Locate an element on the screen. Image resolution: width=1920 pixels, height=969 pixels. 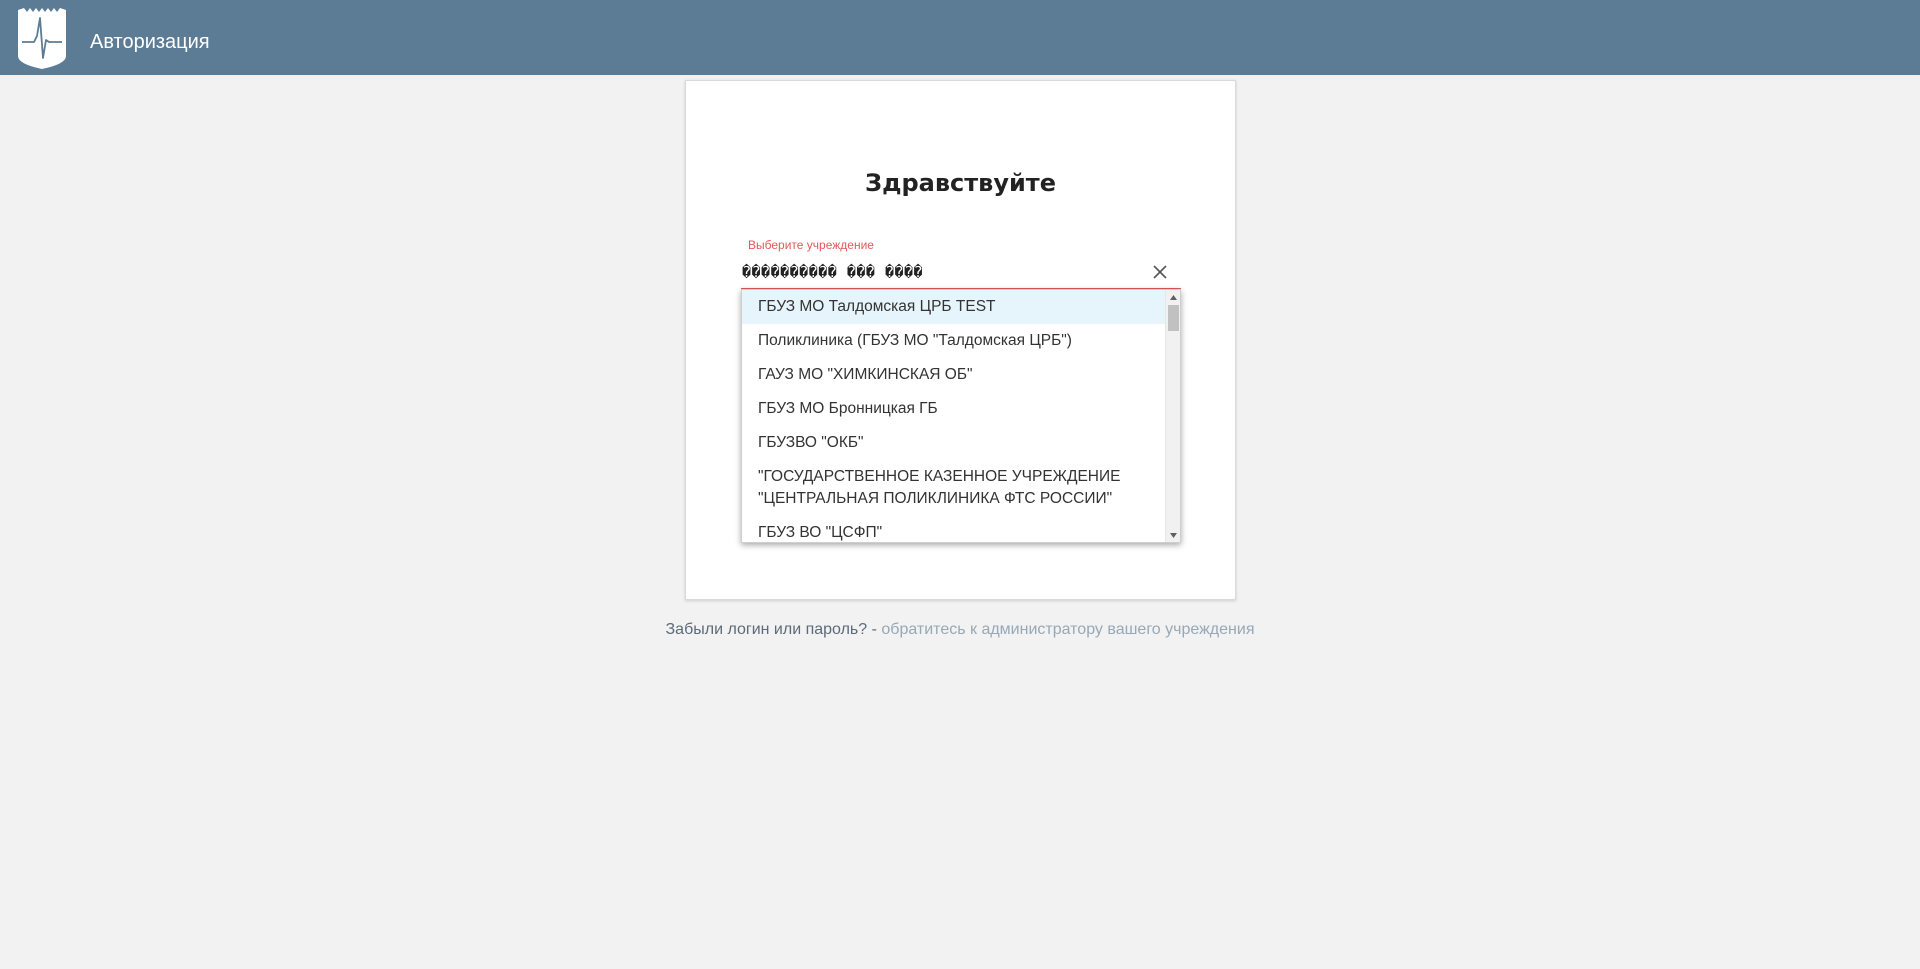
forgot-password-question: Забыли логин или пароль? - is located at coordinates (773, 629).